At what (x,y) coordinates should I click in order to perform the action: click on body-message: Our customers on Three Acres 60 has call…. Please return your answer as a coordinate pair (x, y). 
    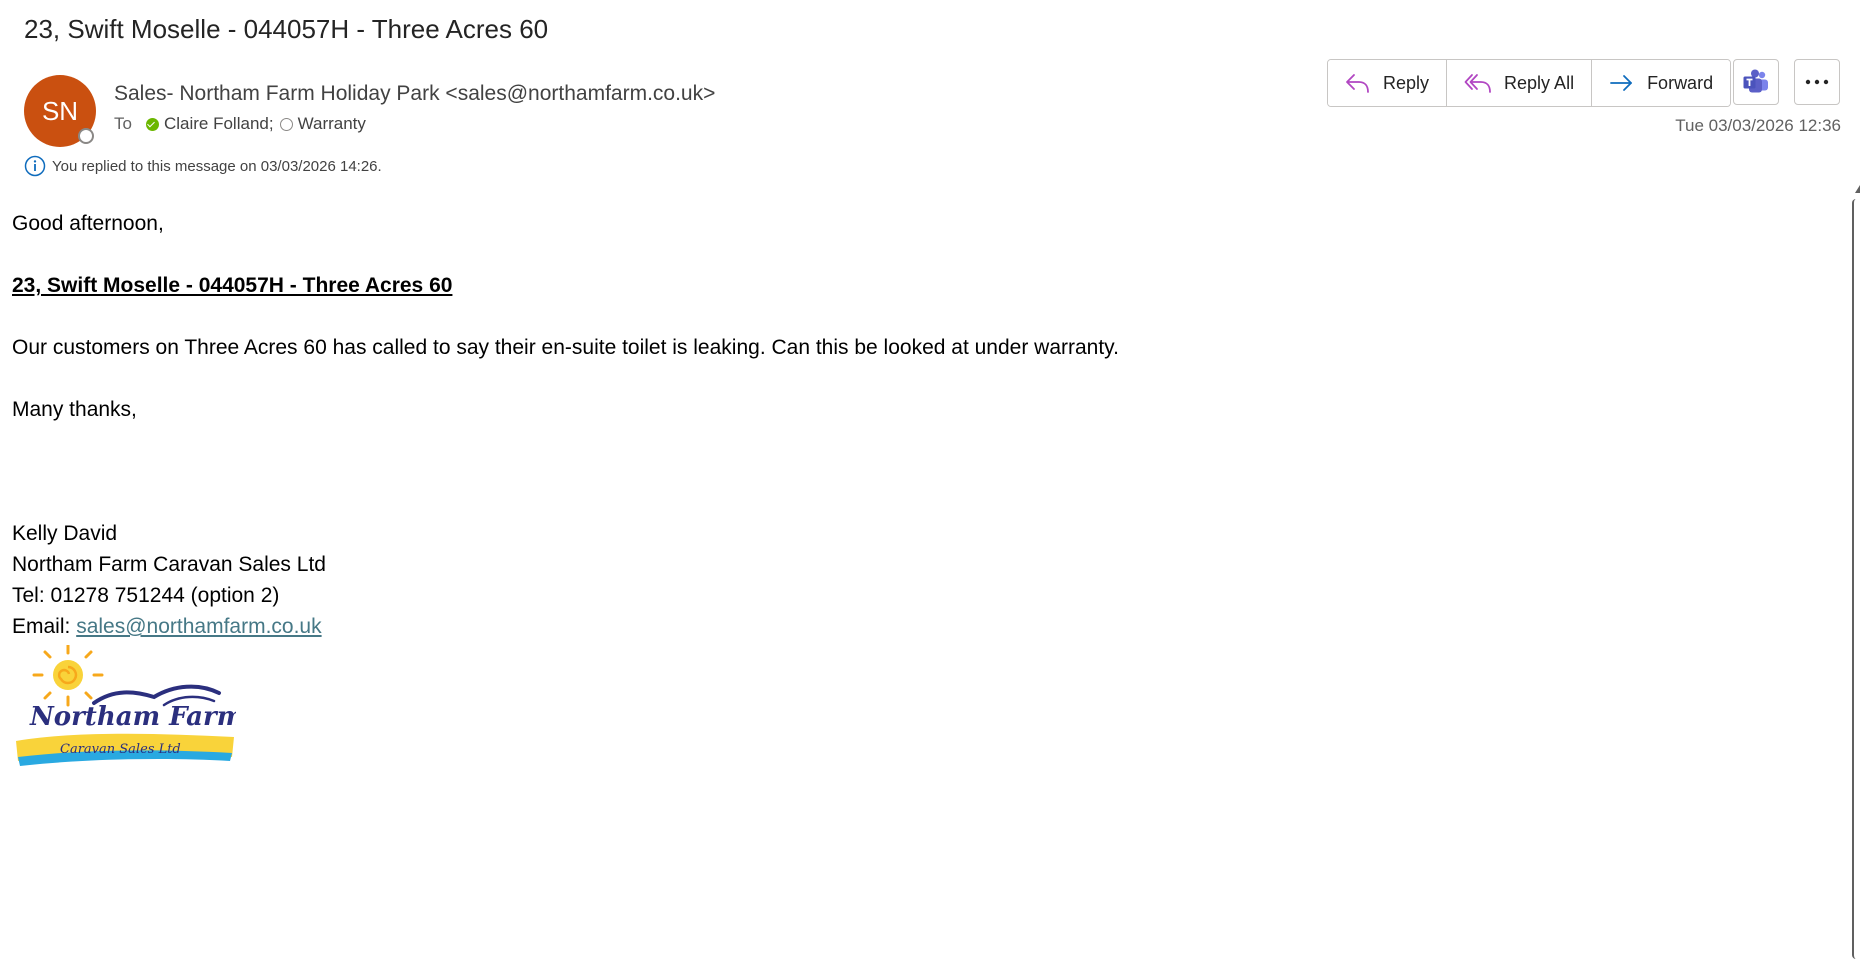
    Looking at the image, I should click on (565, 347).